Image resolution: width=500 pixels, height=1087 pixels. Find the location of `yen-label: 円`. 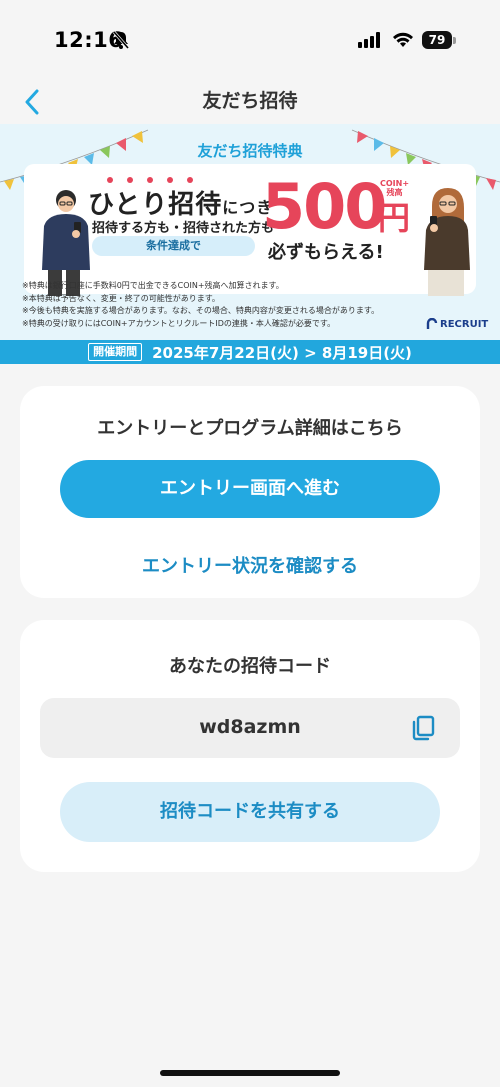

yen-label: 円 is located at coordinates (394, 218).